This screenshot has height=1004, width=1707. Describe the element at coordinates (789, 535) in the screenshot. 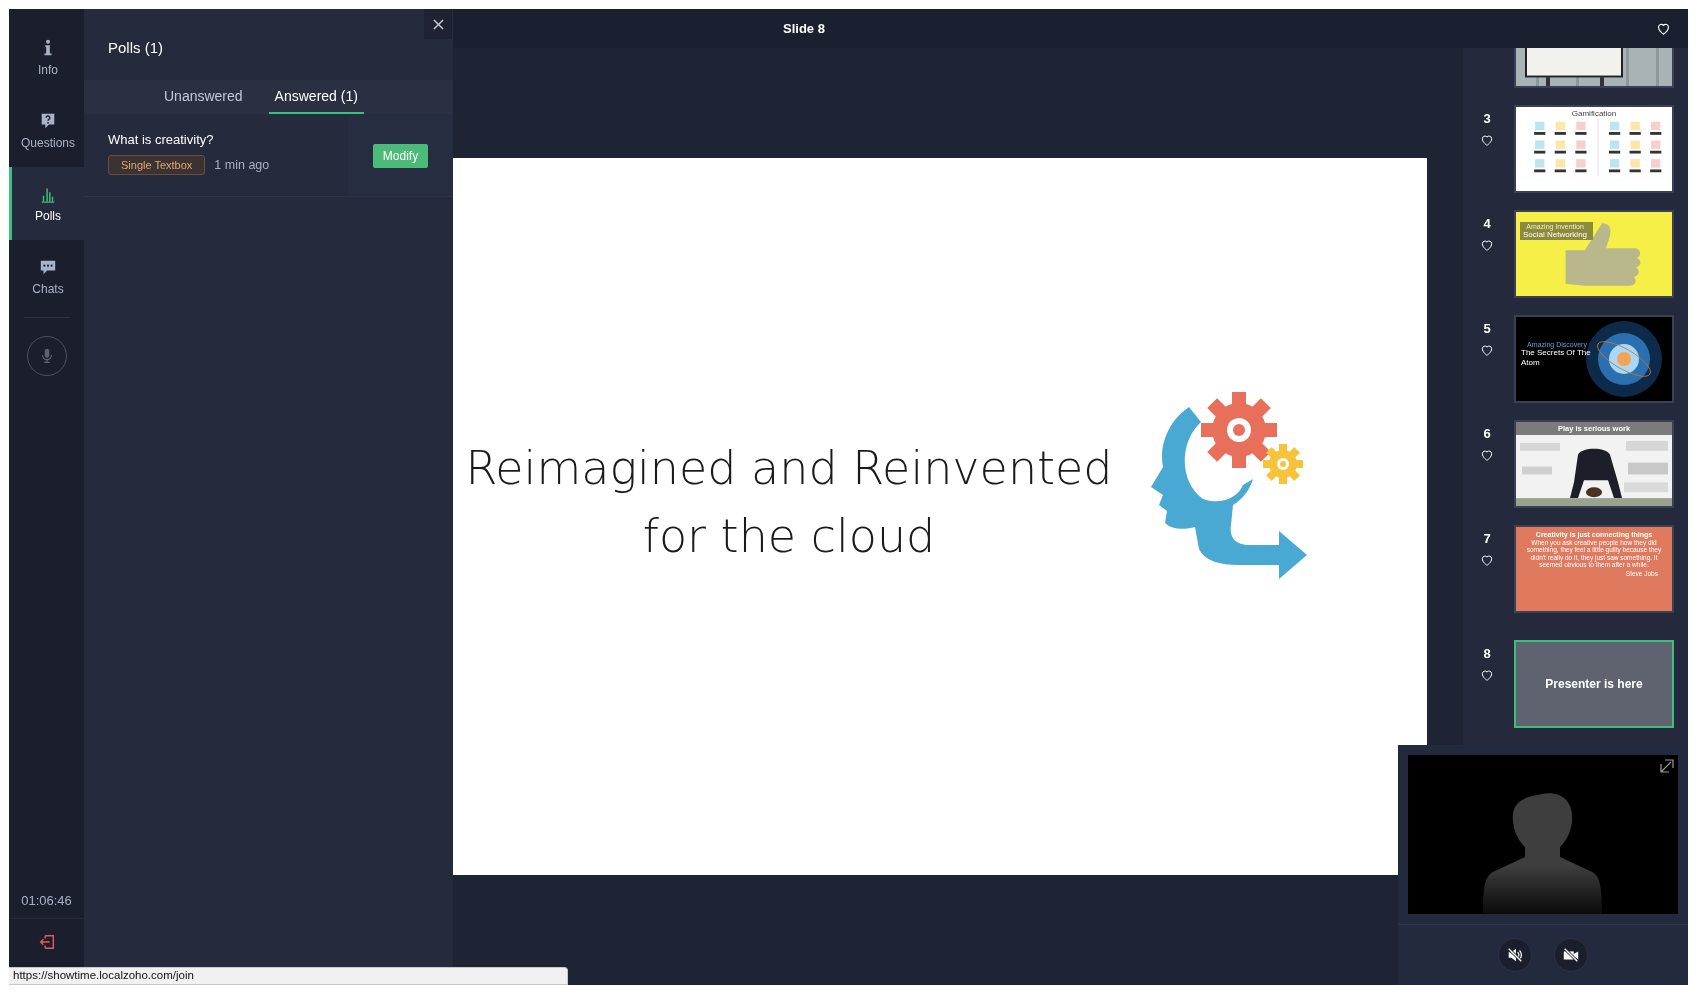

I see `slide-heading-line: for the cloud` at that location.